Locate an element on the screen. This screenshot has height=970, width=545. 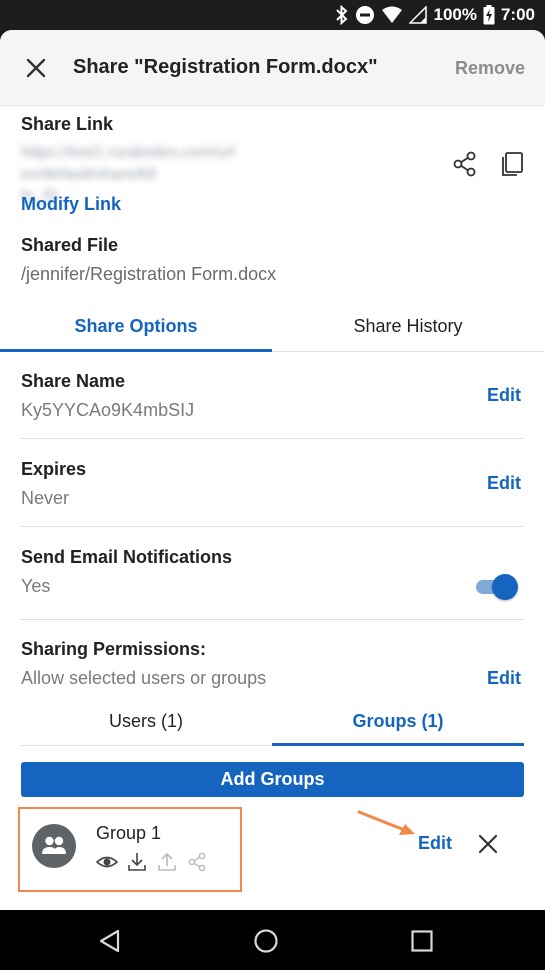
sharing-permissions-edit-button: Edit is located at coordinates (504, 678).